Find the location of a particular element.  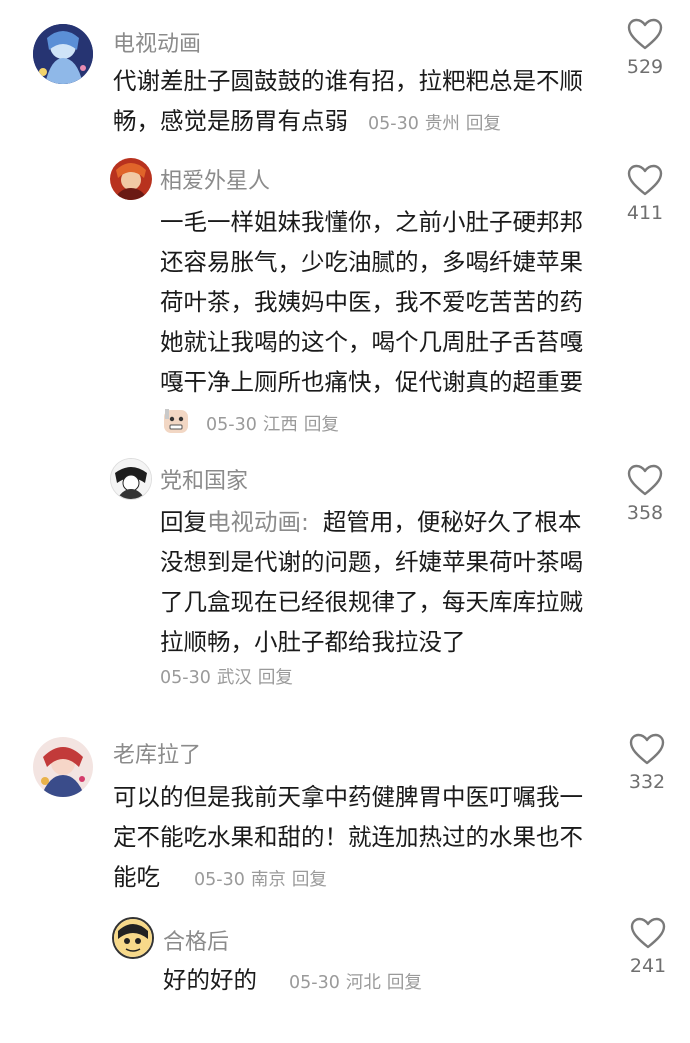

comment-meta: 05-30 江西 回复 is located at coordinates (275, 425).